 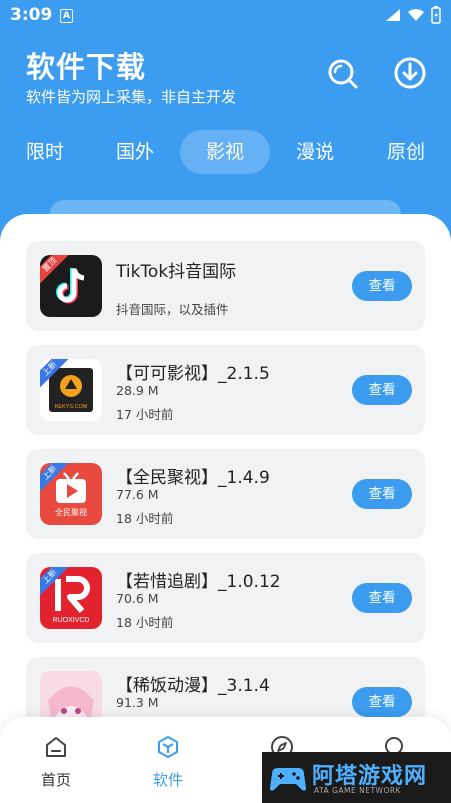 I want to click on list-item: 全民聚视 上新 【全民聚视】_1.4.9 77.6 M 18 小时前 查看, so click(x=225, y=494).